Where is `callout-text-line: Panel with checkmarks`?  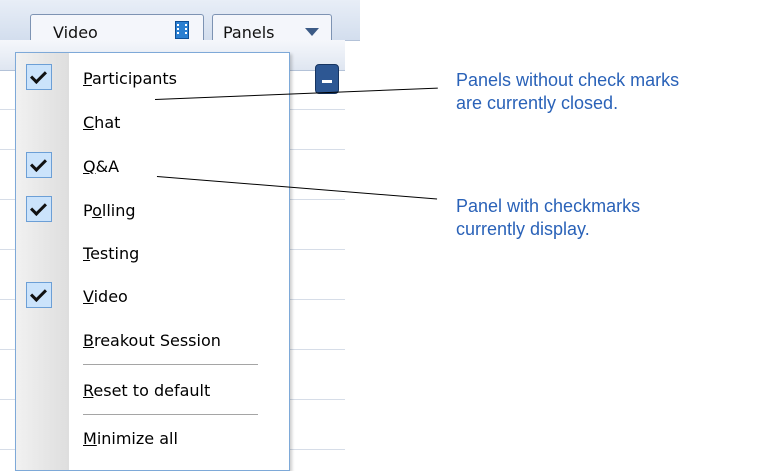 callout-text-line: Panel with checkmarks is located at coordinates (548, 206).